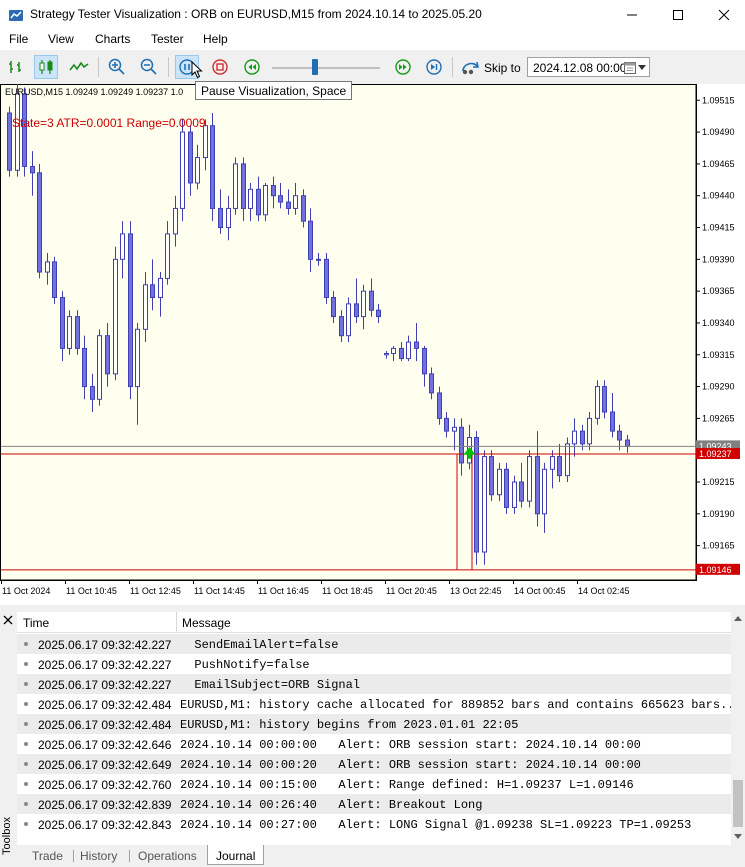 The width and height of the screenshot is (745, 867). I want to click on stop-icon, so click(220, 67).